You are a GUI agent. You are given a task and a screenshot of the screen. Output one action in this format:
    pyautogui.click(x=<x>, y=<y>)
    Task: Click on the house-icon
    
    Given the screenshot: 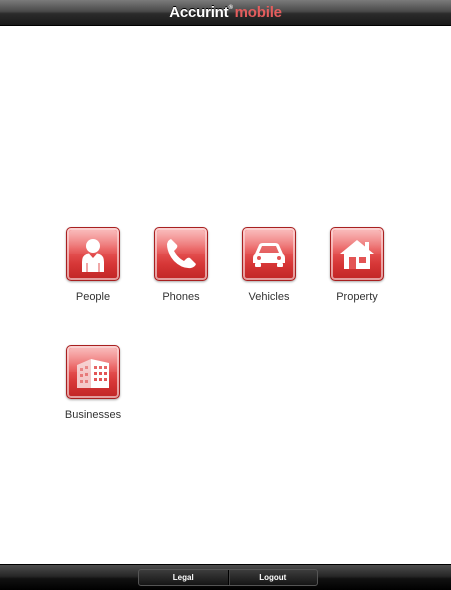 What is the action you would take?
    pyautogui.click(x=357, y=254)
    